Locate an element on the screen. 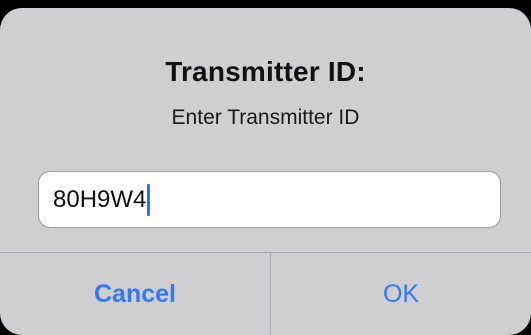 The image size is (531, 335). dialog-title: Transmitter ID: is located at coordinates (265, 71).